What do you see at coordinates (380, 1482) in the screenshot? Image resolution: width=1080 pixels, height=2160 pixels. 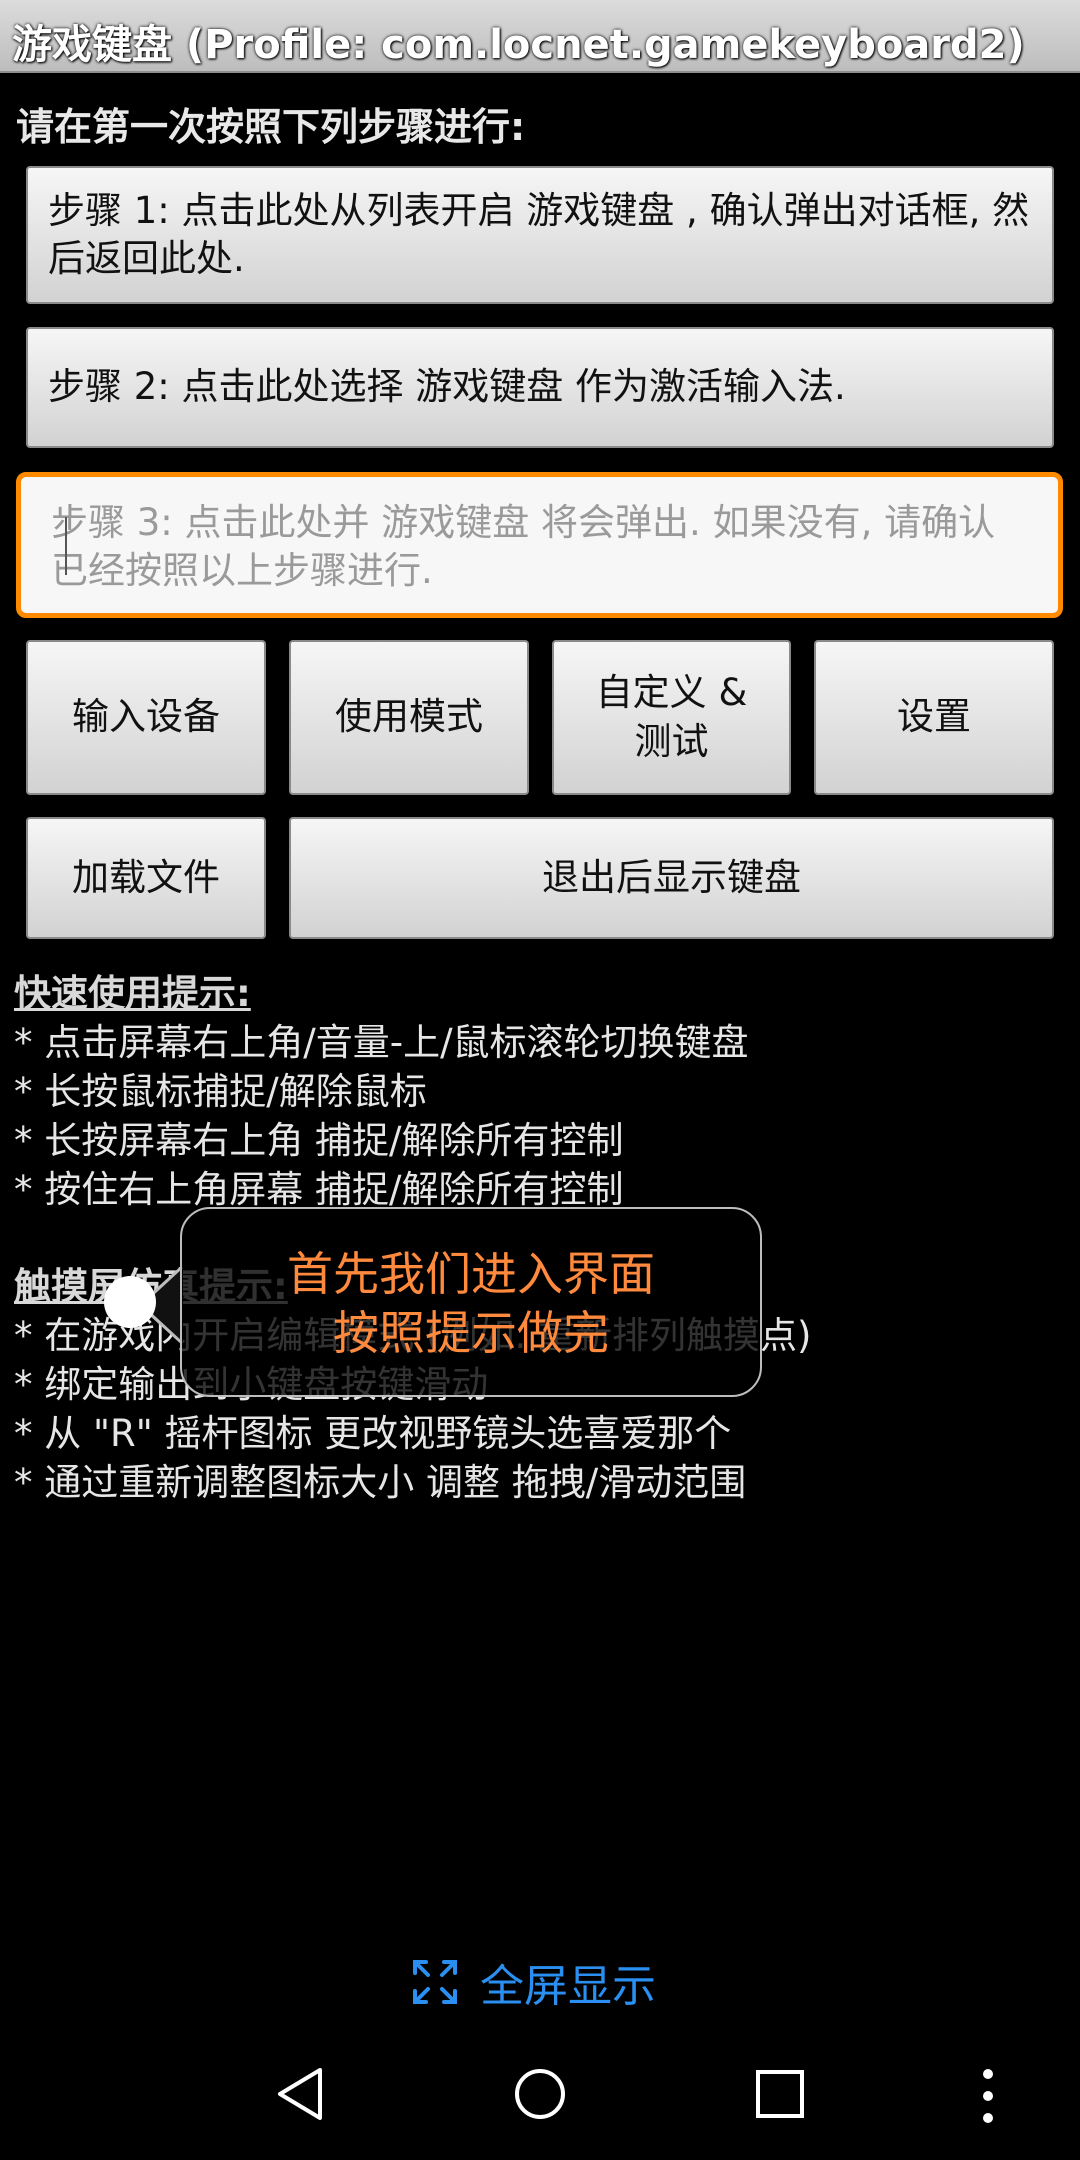 I see `touch-tip-item: * 通过重新调整图标大小 调整 拖拽/滑动范围` at bounding box center [380, 1482].